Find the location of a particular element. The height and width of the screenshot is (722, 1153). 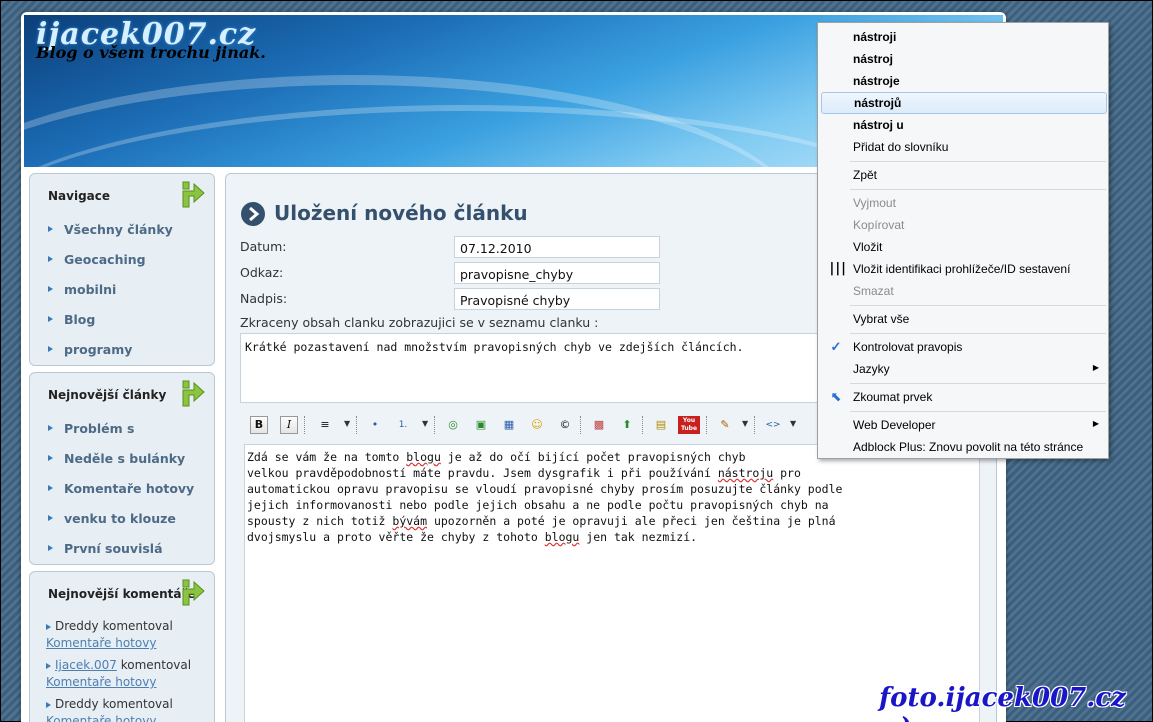

smiley-icon: ☺ is located at coordinates (537, 425).